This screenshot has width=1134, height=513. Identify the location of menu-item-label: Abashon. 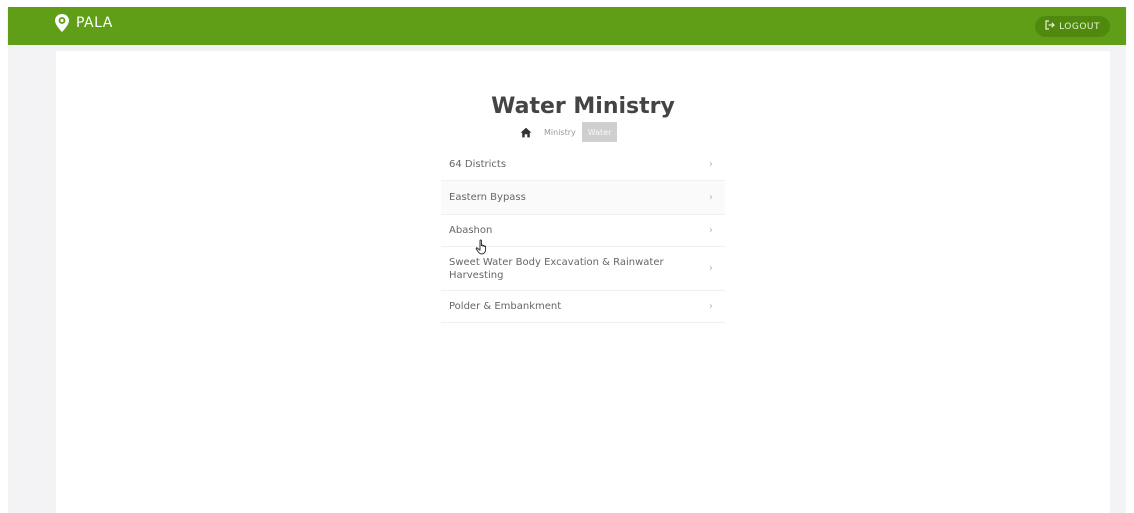
(471, 230).